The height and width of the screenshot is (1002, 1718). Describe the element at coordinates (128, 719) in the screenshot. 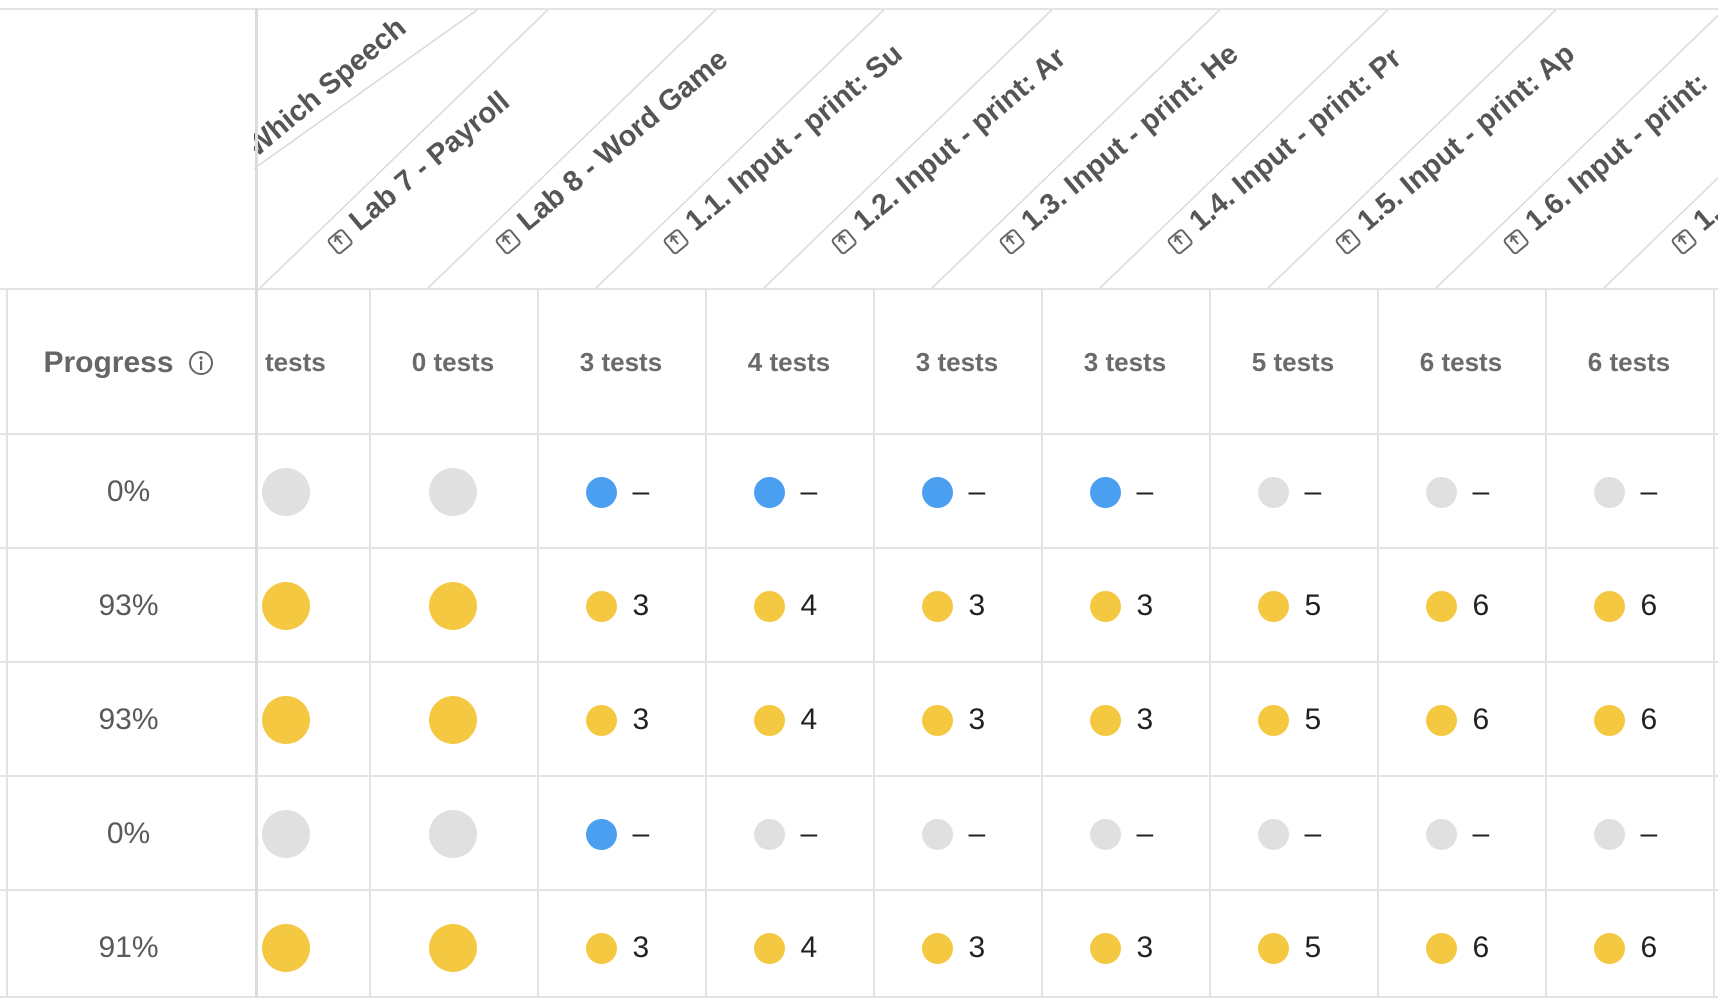

I see `progress-value: 93%` at that location.